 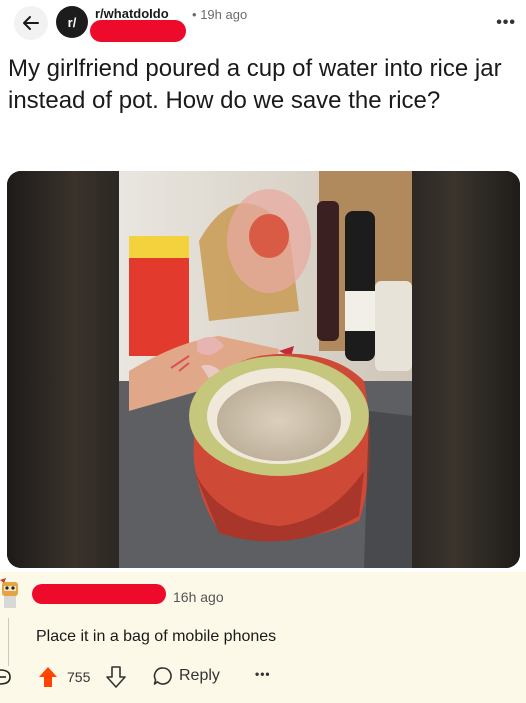 What do you see at coordinates (263, 674) in the screenshot?
I see `comment-more-button: •••` at bounding box center [263, 674].